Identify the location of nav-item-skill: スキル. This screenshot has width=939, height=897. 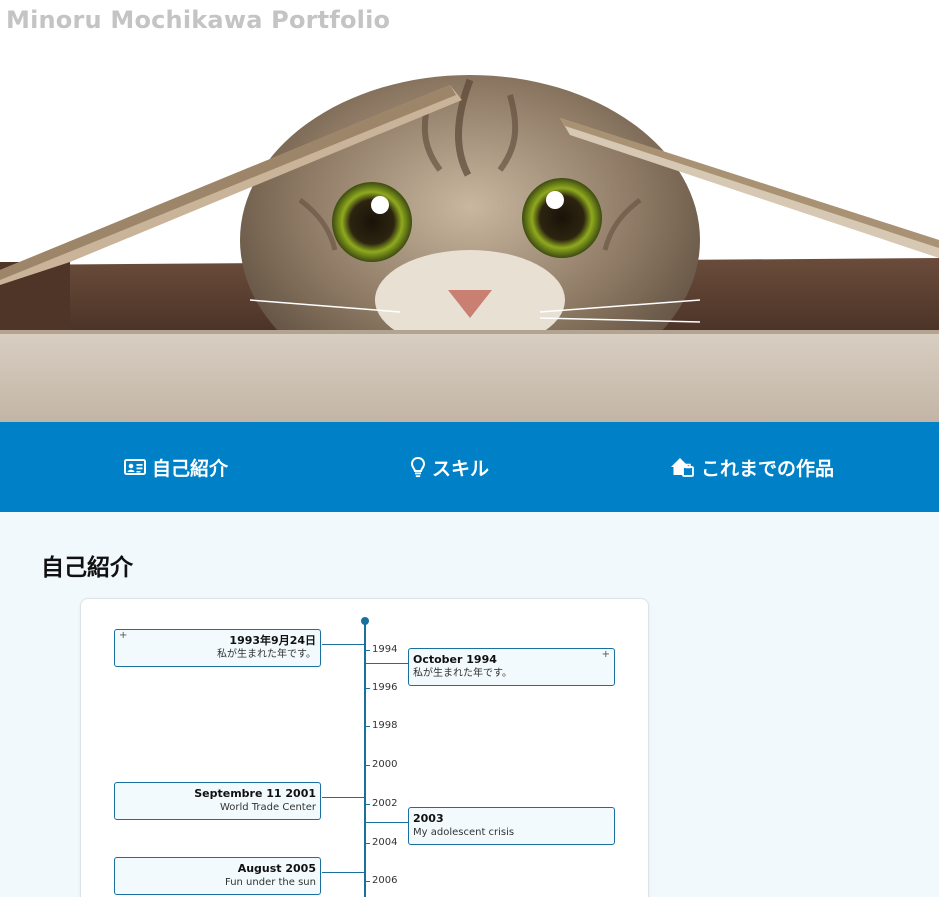
(449, 467).